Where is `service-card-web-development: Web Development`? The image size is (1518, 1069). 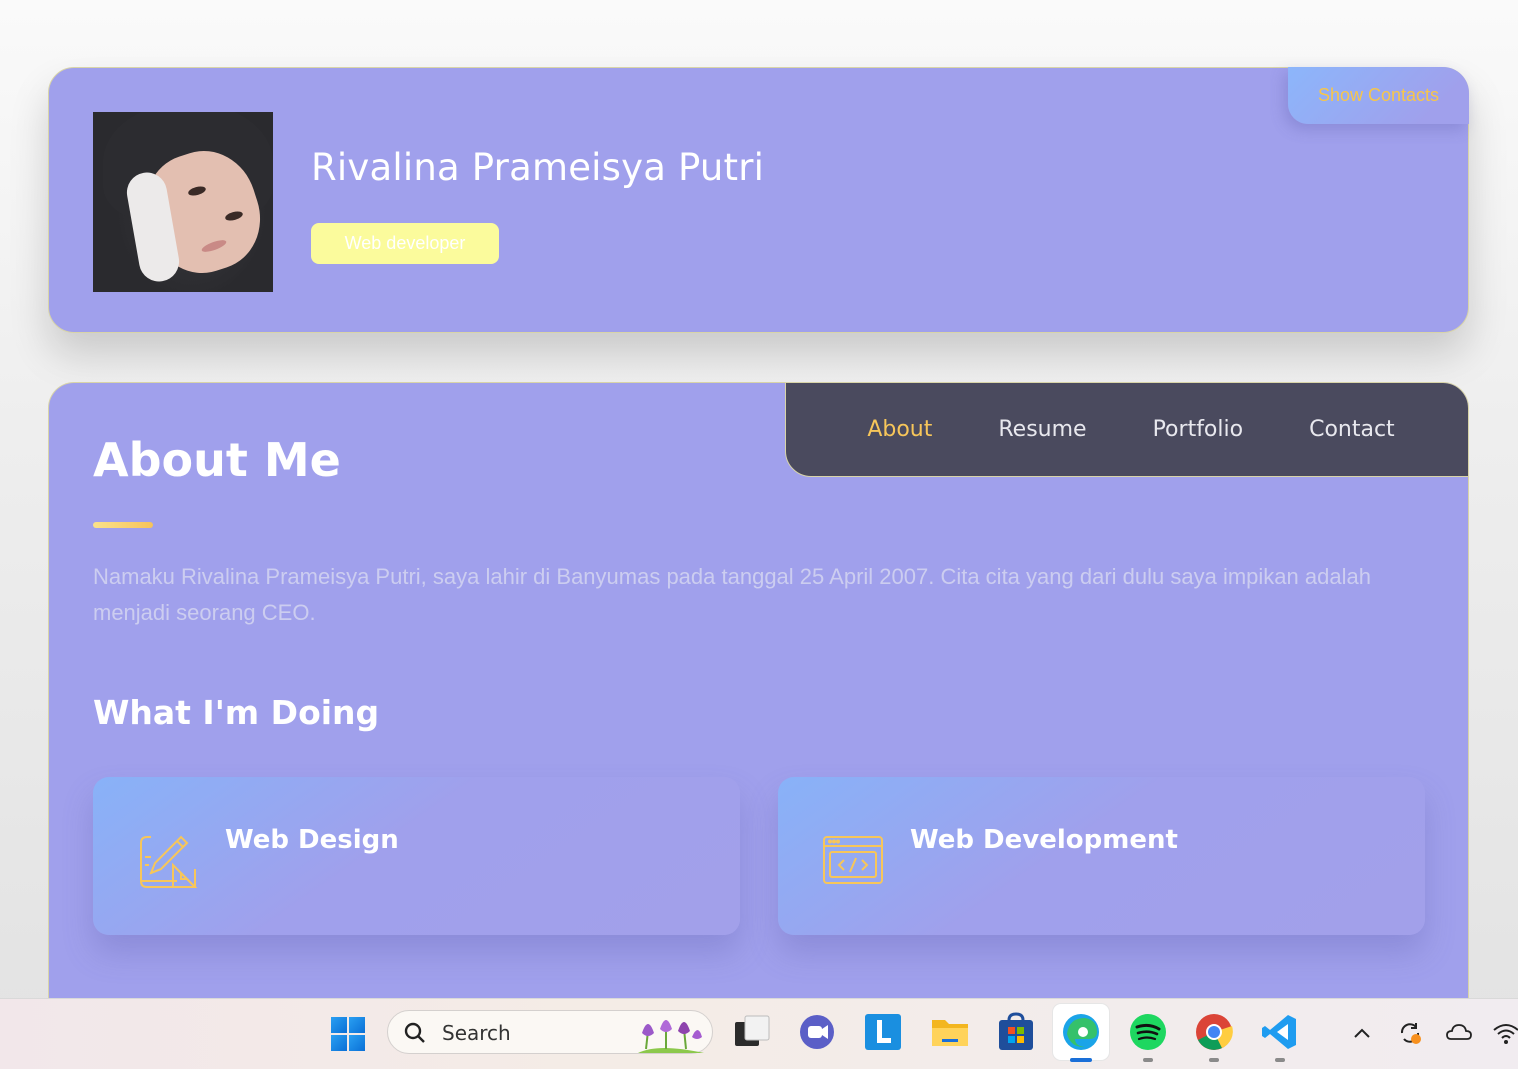
service-card-web-development: Web Development is located at coordinates (1101, 856).